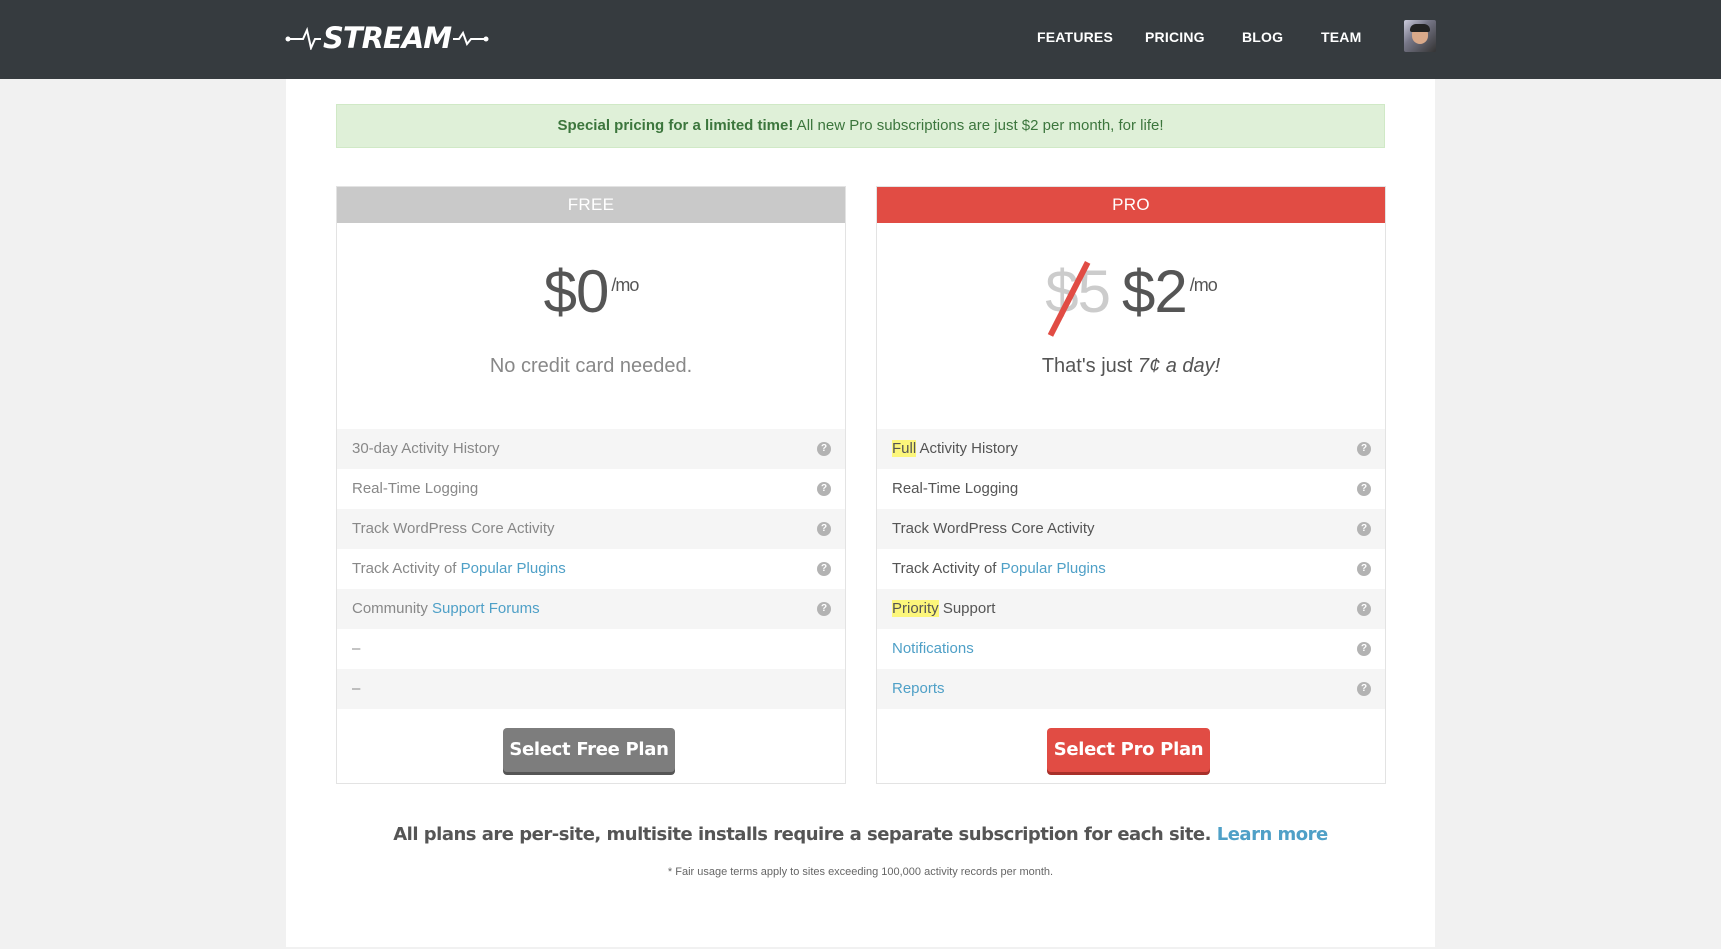 The width and height of the screenshot is (1721, 949). What do you see at coordinates (1131, 649) in the screenshot?
I see `feature-row: Notifications?` at bounding box center [1131, 649].